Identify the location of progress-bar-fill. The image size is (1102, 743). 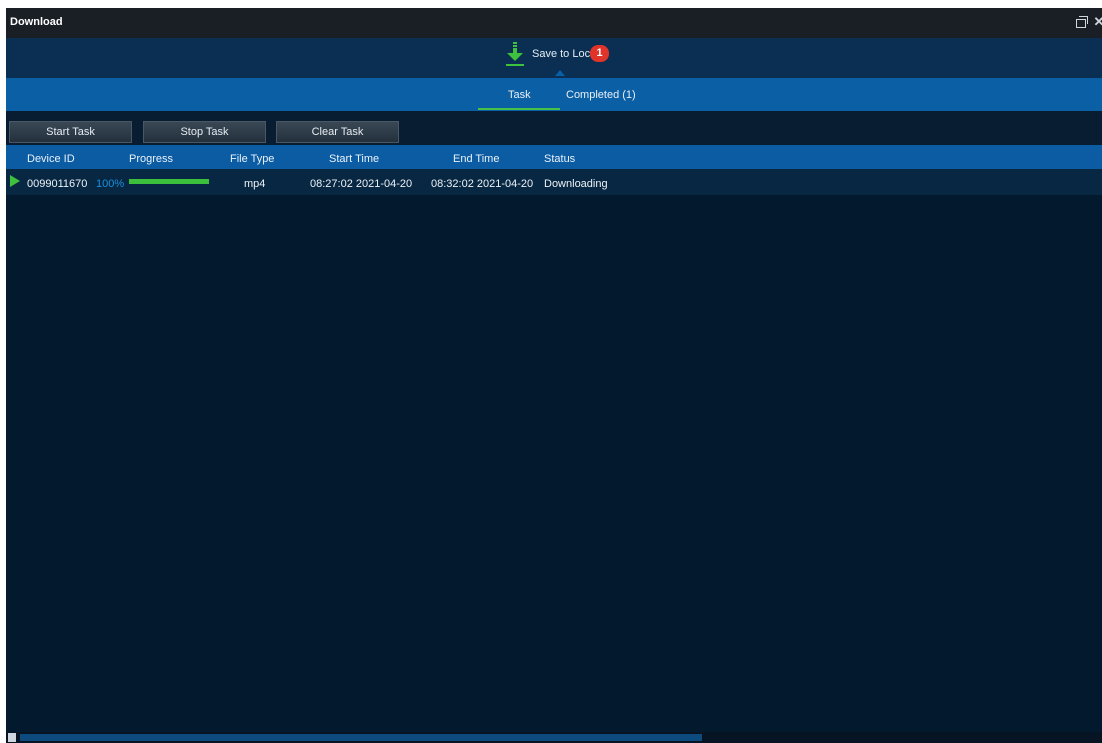
(169, 181).